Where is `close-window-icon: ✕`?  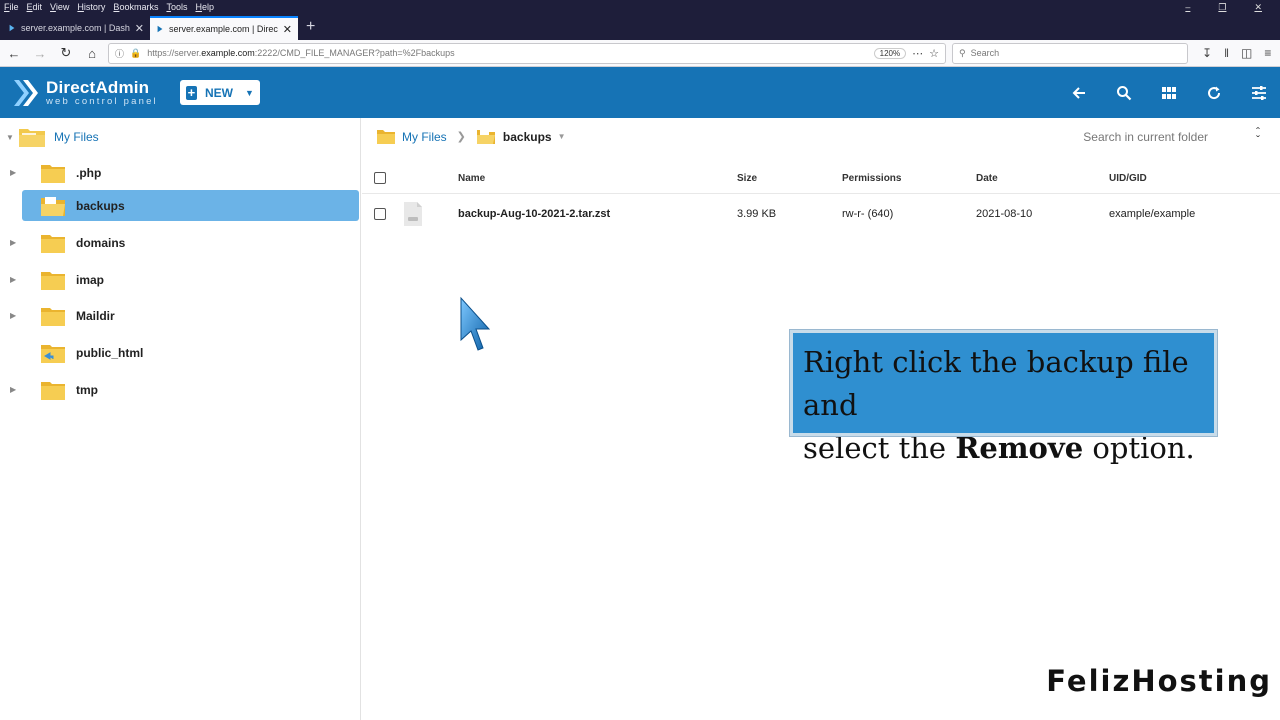 close-window-icon: ✕ is located at coordinates (1258, 7).